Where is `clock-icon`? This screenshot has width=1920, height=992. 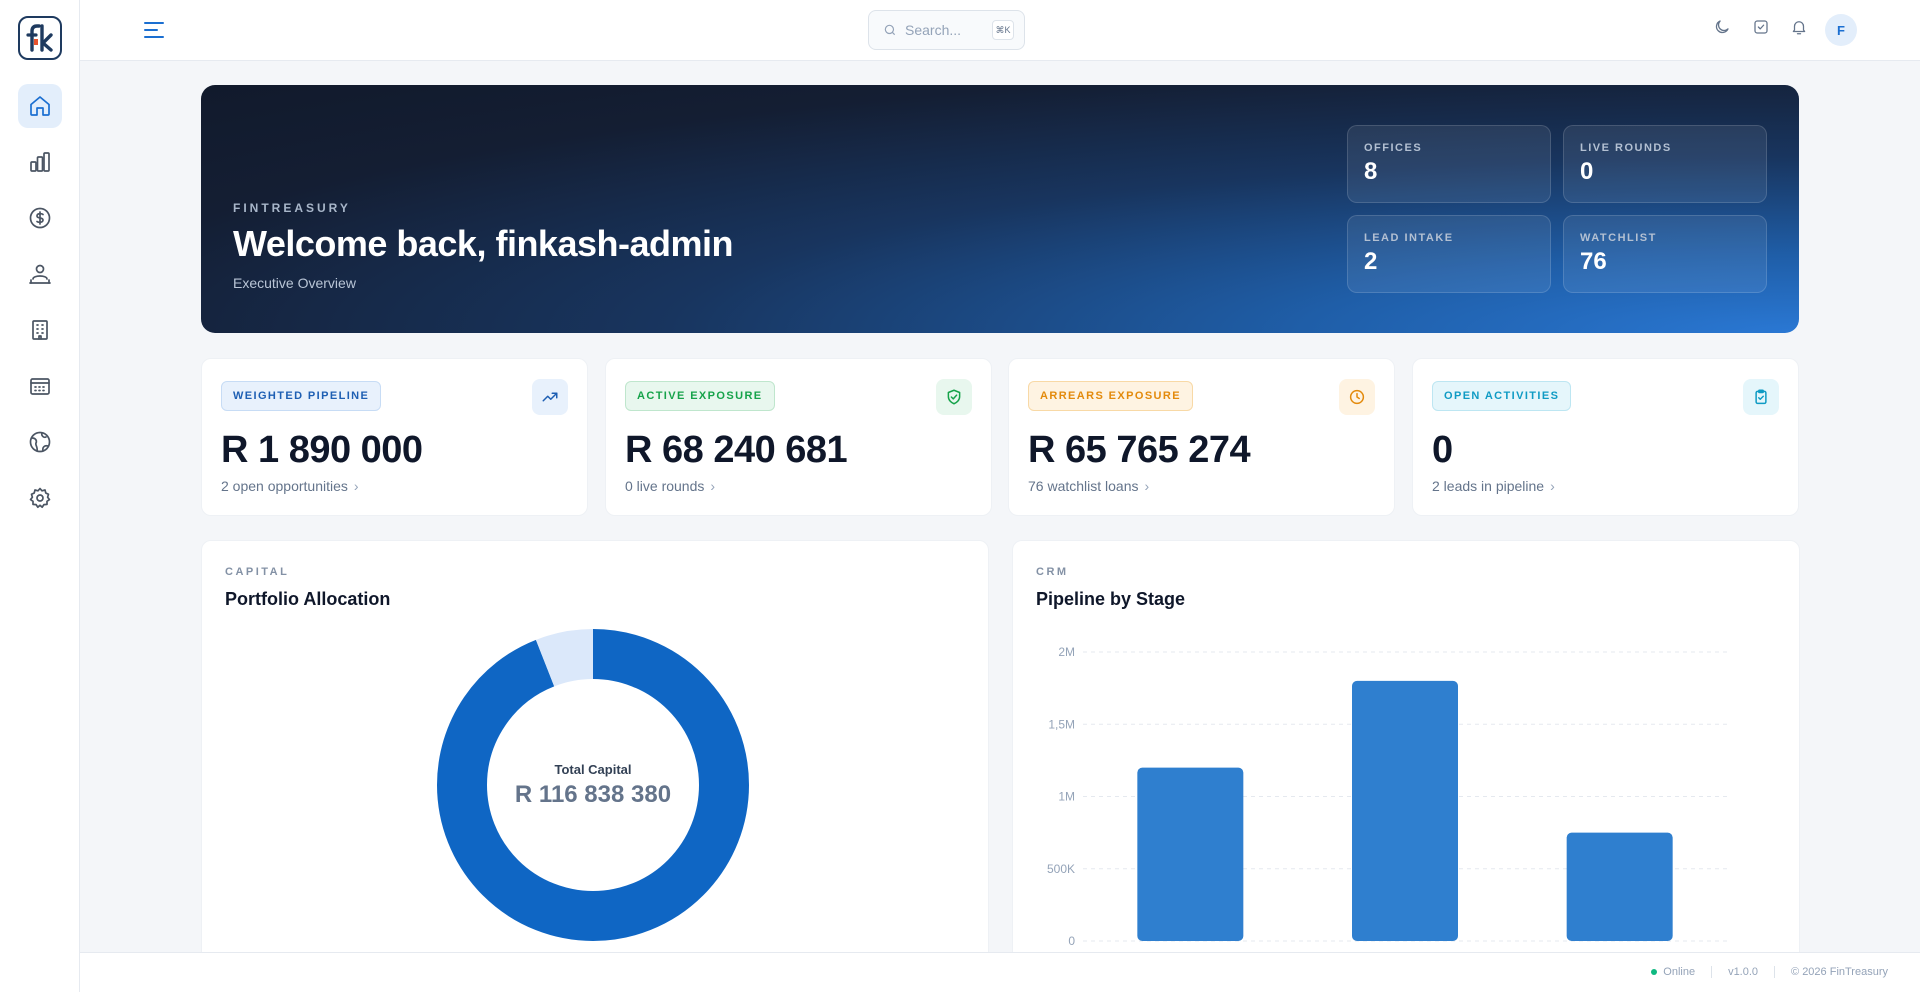 clock-icon is located at coordinates (1357, 397).